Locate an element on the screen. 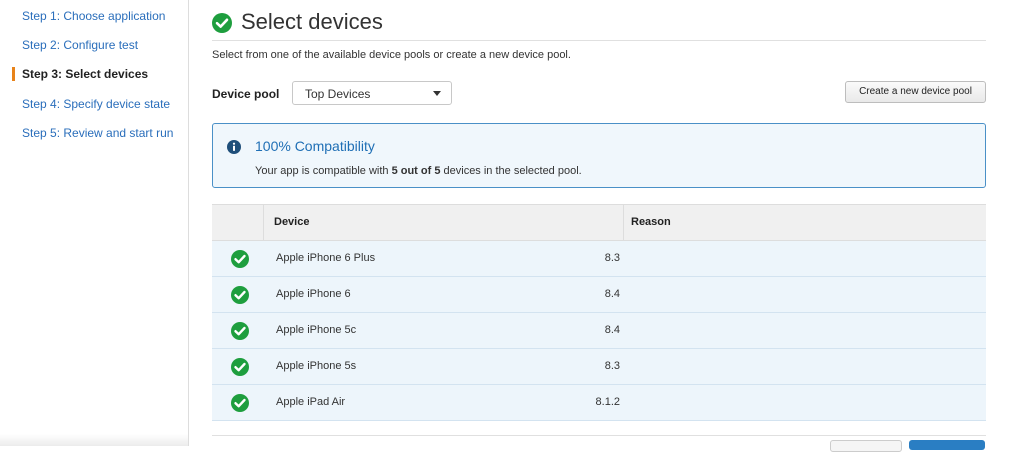 The height and width of the screenshot is (452, 1024). table-row: Apple iPhone 6 8.4 is located at coordinates (599, 295).